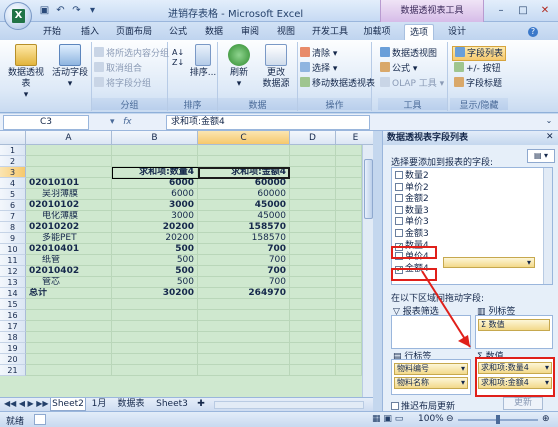  Describe the element at coordinates (69, 183) in the screenshot. I see `cell-a4: 02010101` at that location.